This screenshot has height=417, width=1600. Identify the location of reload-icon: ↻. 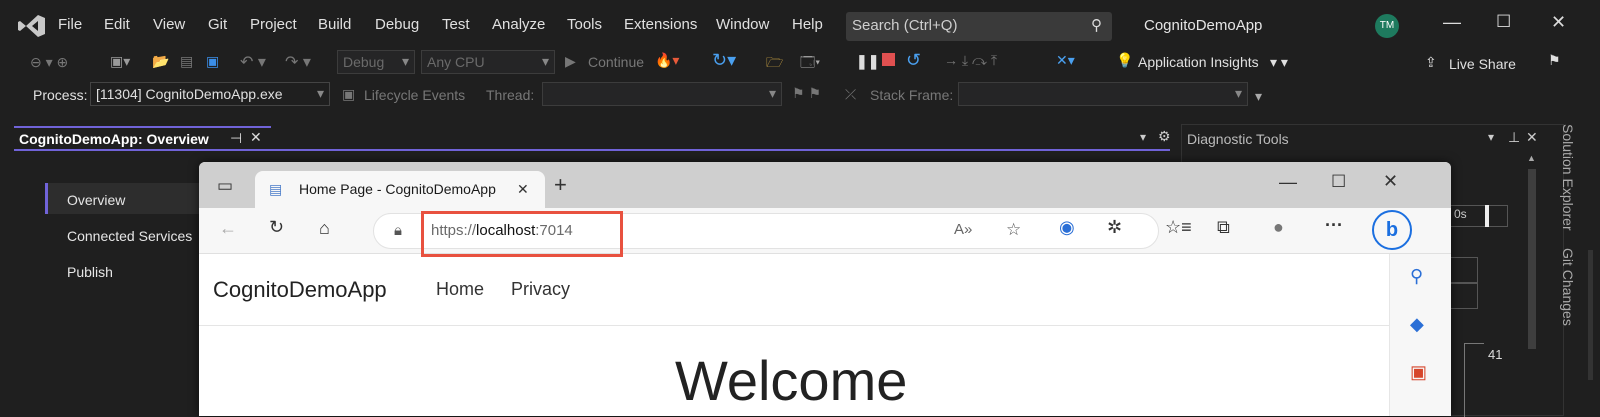
(276, 227).